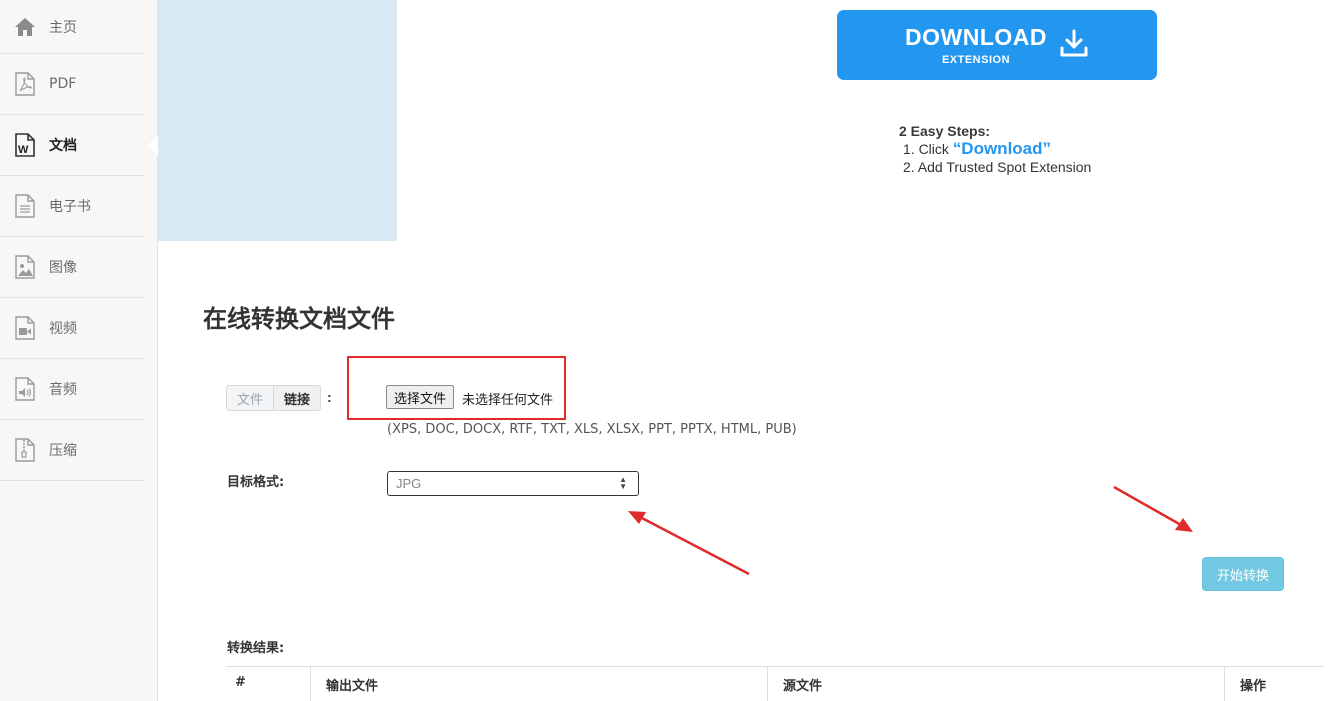 The width and height of the screenshot is (1340, 701). What do you see at coordinates (1002, 148) in the screenshot?
I see `step-one-download-link: “Download”` at bounding box center [1002, 148].